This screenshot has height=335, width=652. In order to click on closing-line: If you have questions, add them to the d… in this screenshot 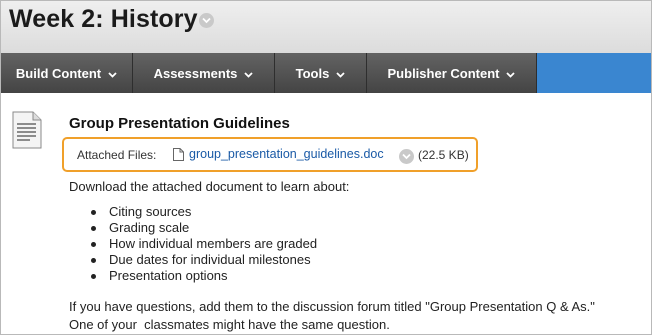, I will do `click(332, 306)`.